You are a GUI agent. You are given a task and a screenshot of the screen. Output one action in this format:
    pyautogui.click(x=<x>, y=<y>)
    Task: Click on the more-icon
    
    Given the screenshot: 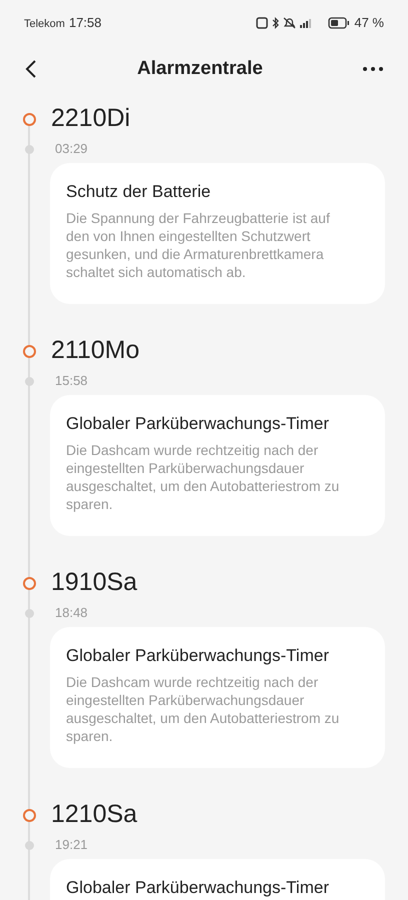 What is the action you would take?
    pyautogui.click(x=373, y=69)
    